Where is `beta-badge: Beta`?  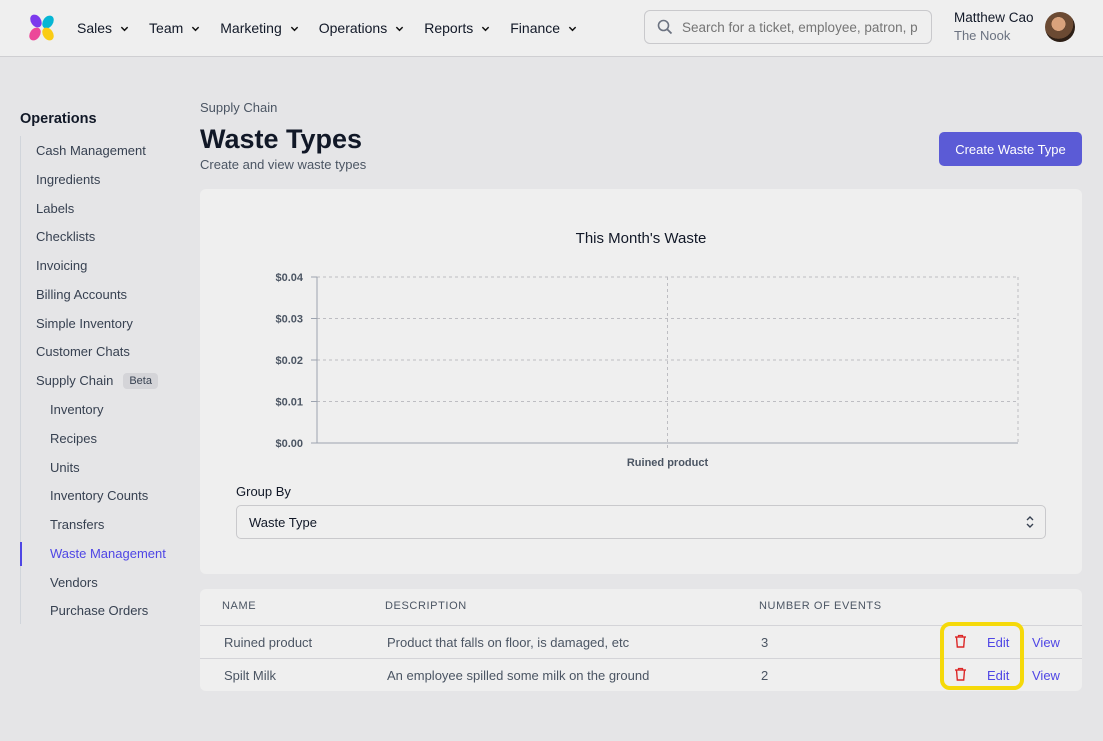
beta-badge: Beta is located at coordinates (140, 381).